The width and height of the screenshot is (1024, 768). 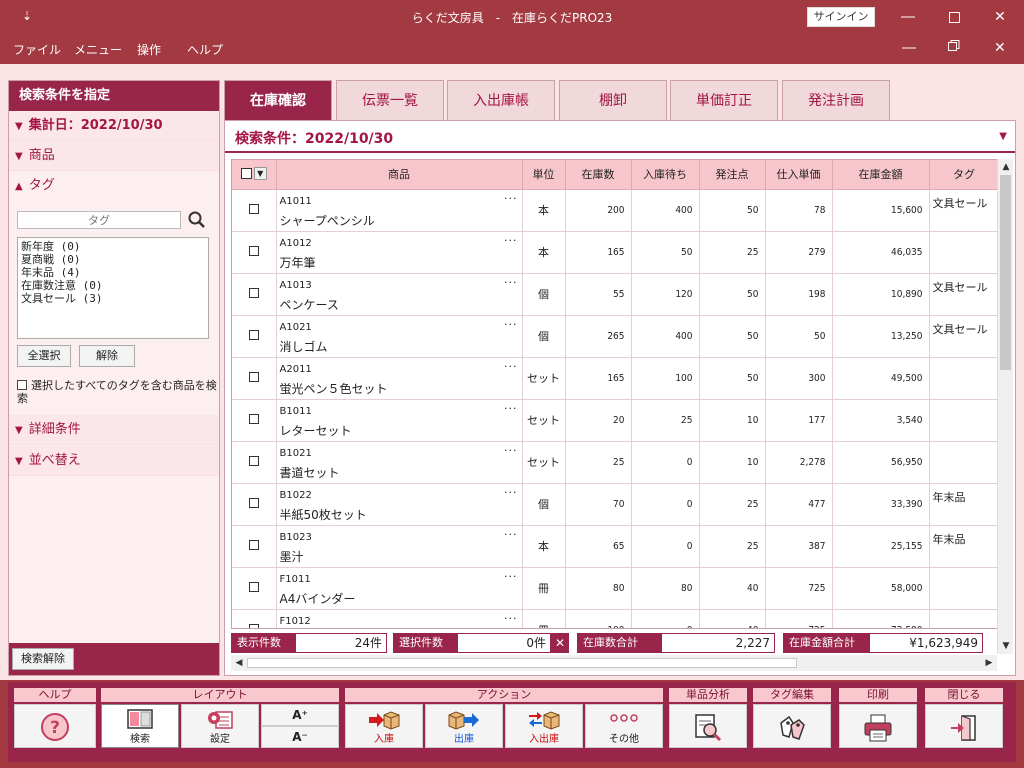 What do you see at coordinates (501, 100) in the screenshot?
I see `tab-inout-ledger: 入出庫帳` at bounding box center [501, 100].